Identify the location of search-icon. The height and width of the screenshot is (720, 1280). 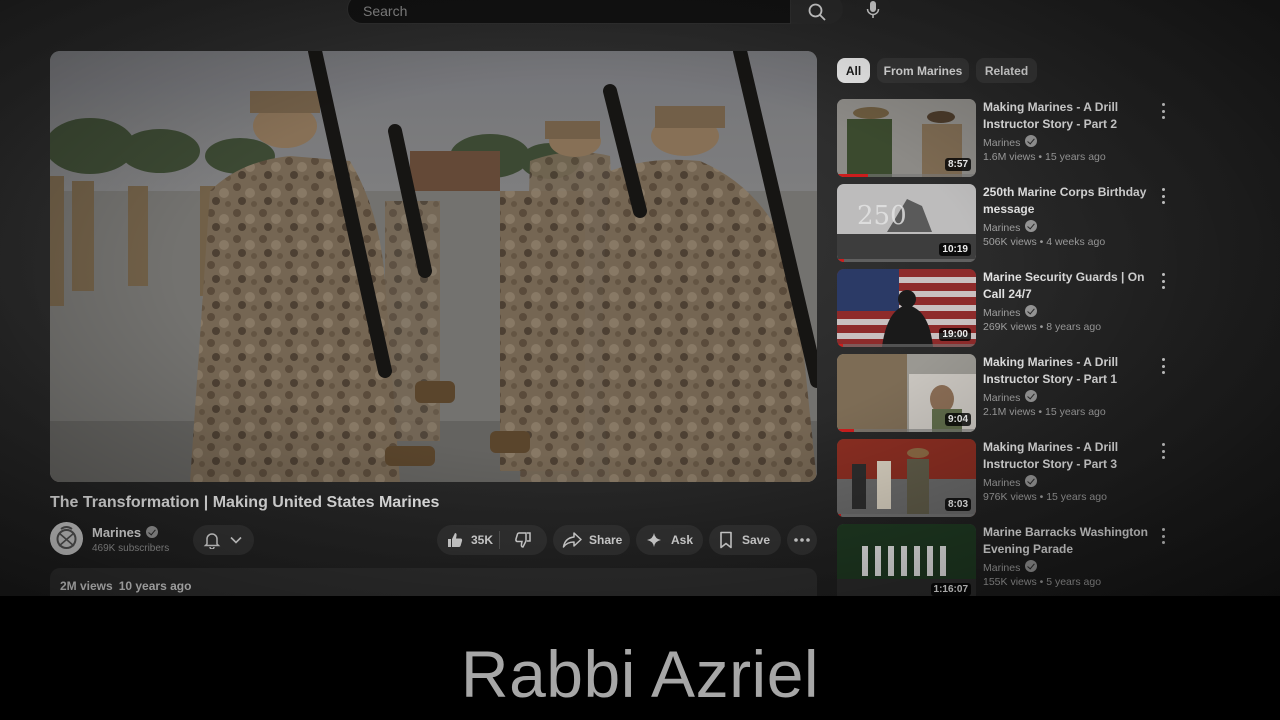
(817, 12).